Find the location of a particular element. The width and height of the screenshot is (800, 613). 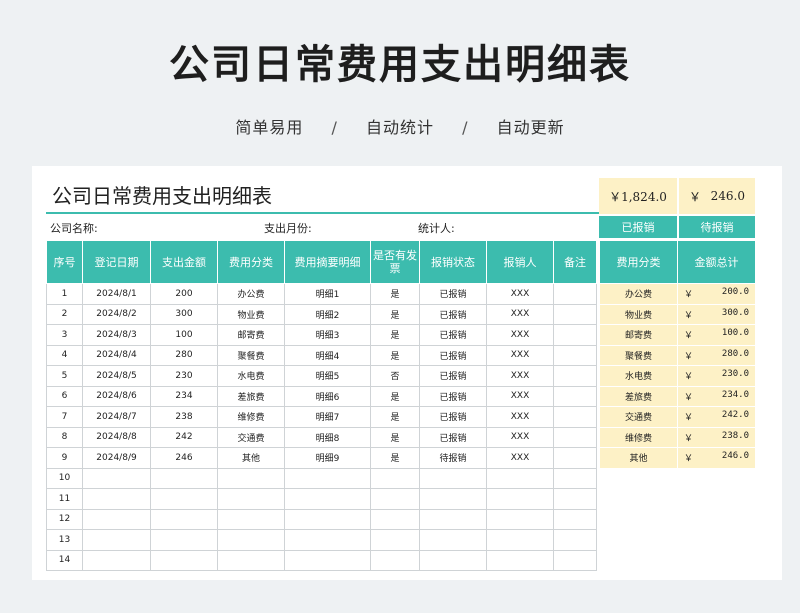

cell-amount: 280 is located at coordinates (184, 355).